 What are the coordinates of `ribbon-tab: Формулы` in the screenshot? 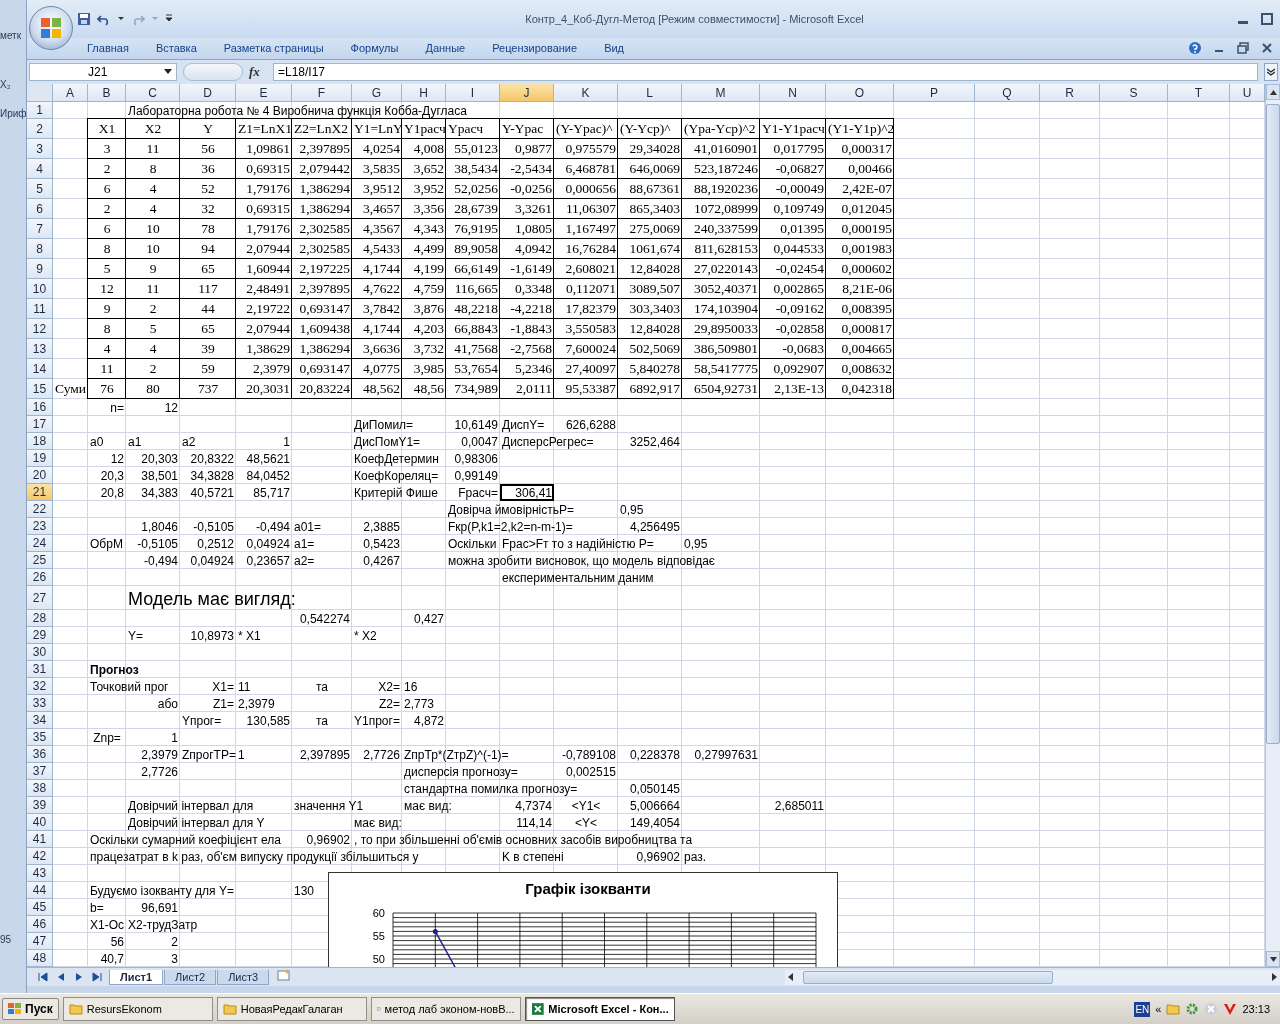 It's located at (374, 48).